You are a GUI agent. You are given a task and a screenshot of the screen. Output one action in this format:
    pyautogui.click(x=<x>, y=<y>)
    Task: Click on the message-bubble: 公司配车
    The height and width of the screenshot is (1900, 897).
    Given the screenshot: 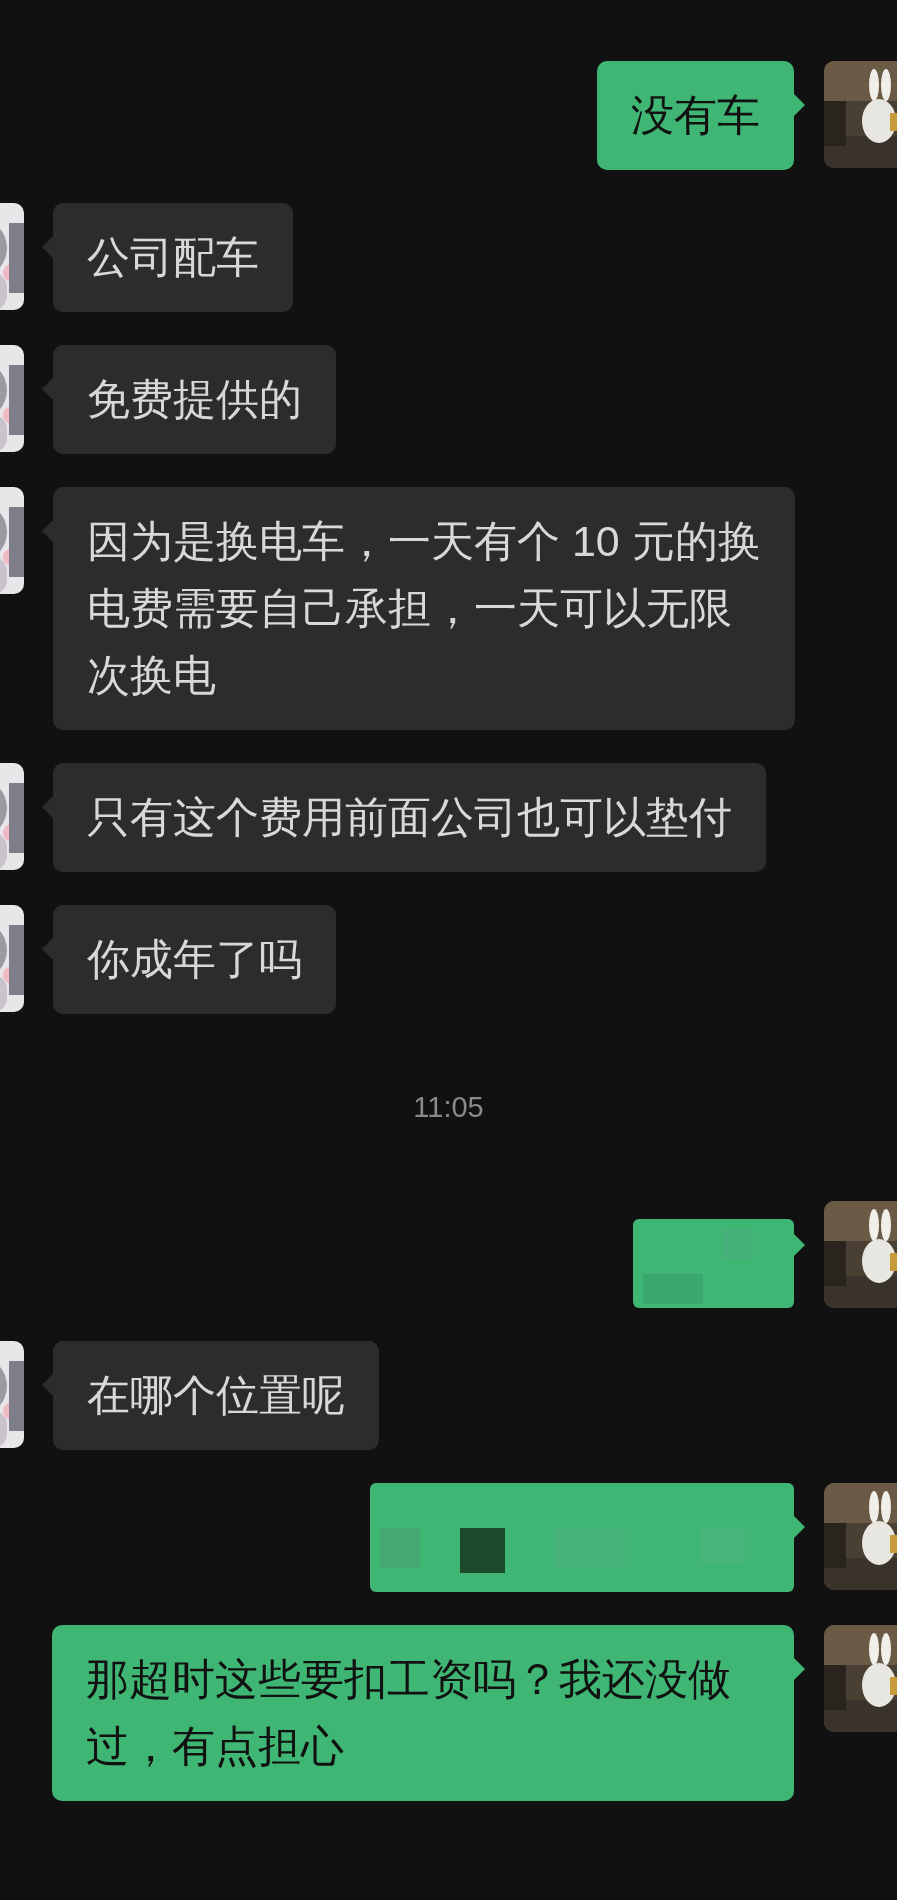 What is the action you would take?
    pyautogui.click(x=173, y=257)
    